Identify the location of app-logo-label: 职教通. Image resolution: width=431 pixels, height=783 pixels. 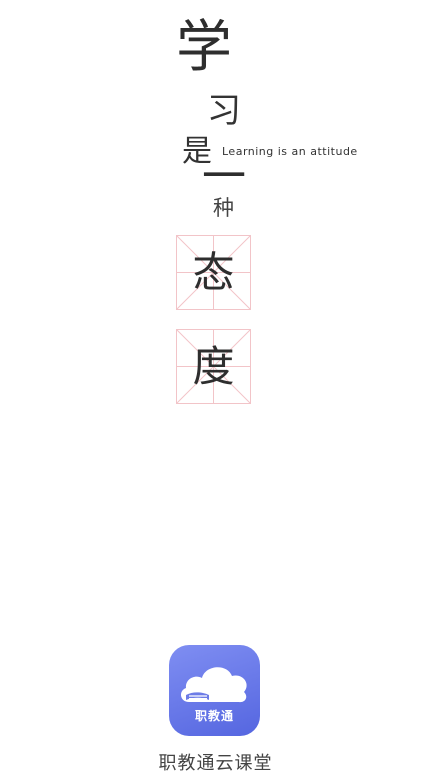
(214, 716).